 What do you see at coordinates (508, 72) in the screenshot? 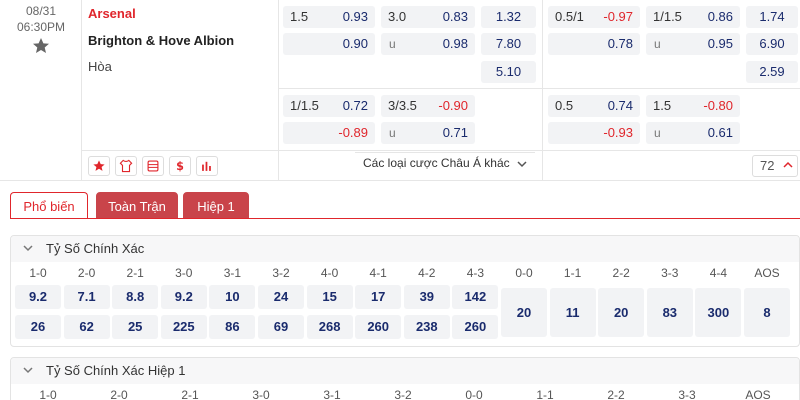
I see `1x2-draw-odds: 5.10` at bounding box center [508, 72].